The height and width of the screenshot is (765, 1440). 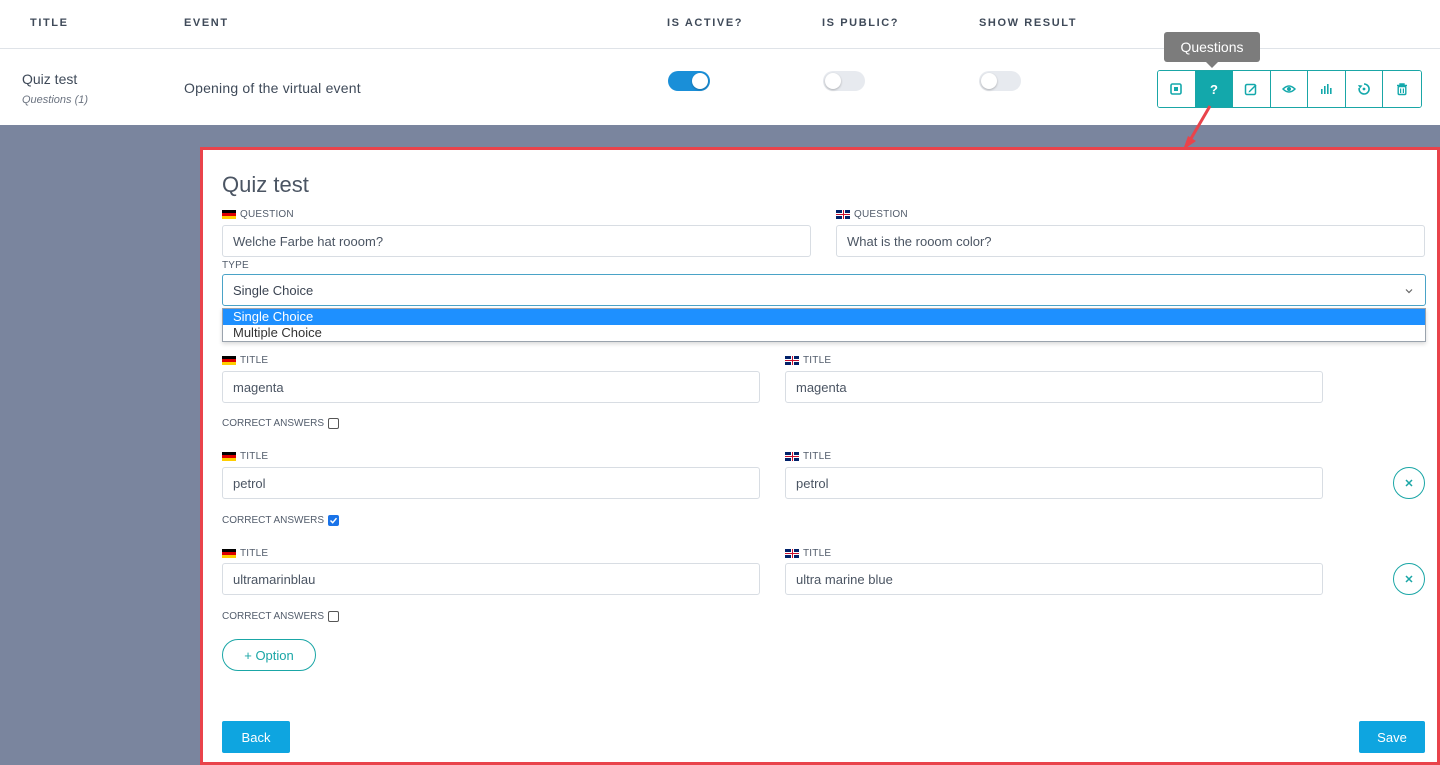 What do you see at coordinates (1409, 291) in the screenshot?
I see `chevron-down-icon` at bounding box center [1409, 291].